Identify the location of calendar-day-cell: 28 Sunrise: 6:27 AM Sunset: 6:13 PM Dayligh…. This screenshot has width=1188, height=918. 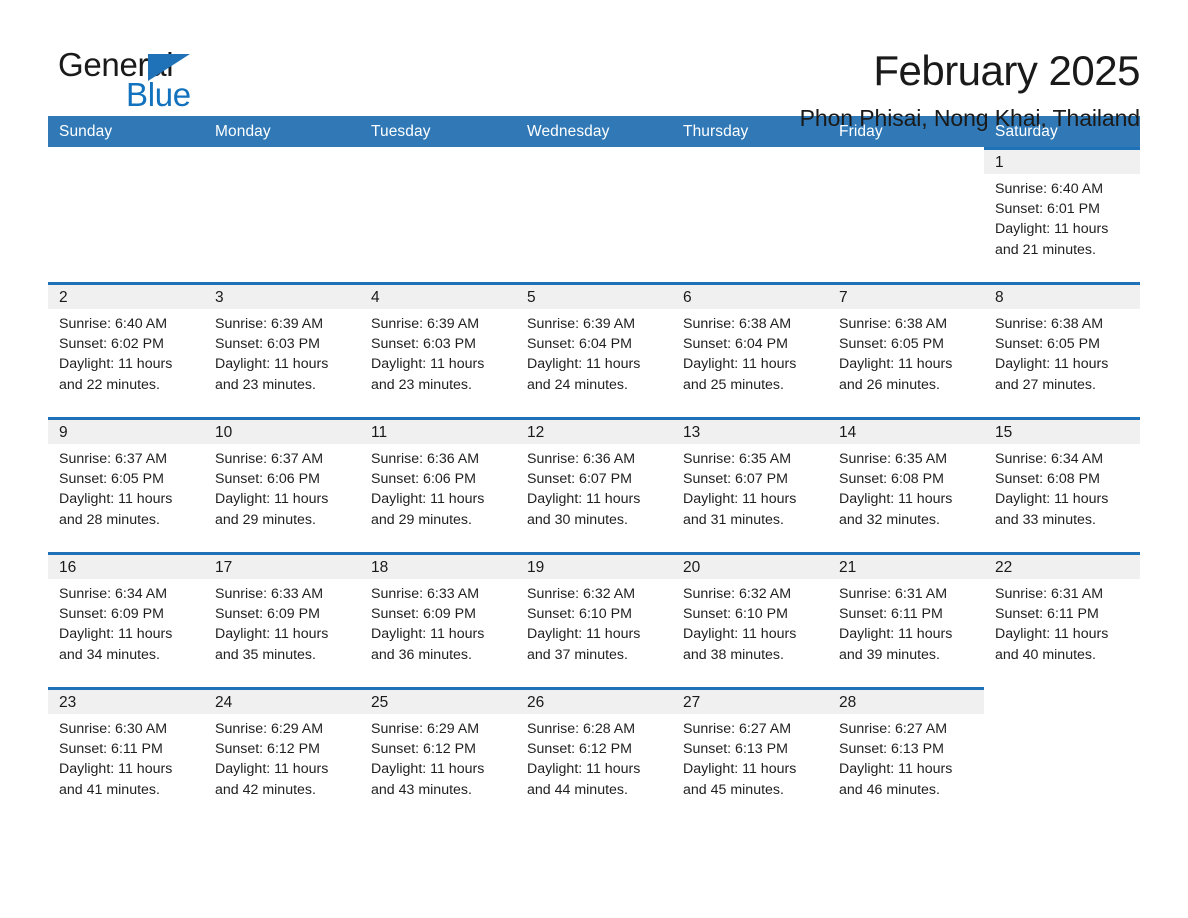
(906, 754).